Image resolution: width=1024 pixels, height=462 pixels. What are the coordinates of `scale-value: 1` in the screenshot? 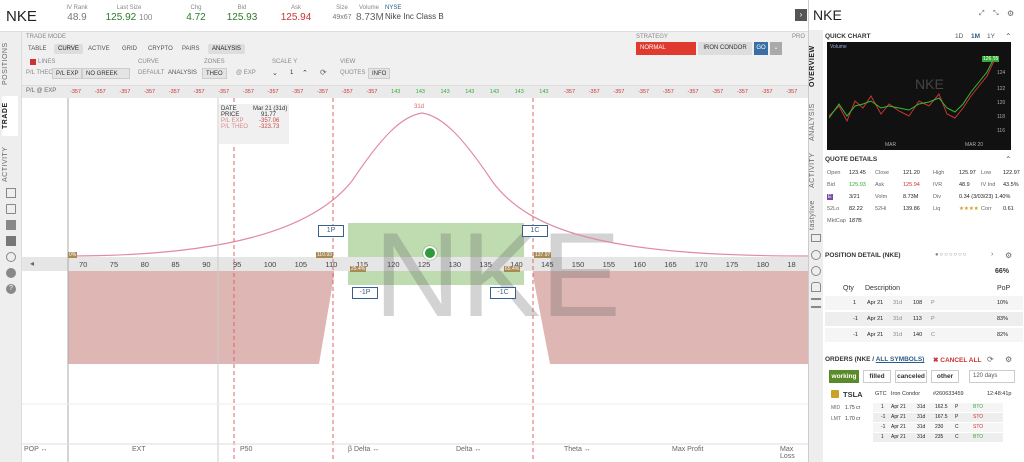 It's located at (292, 73).